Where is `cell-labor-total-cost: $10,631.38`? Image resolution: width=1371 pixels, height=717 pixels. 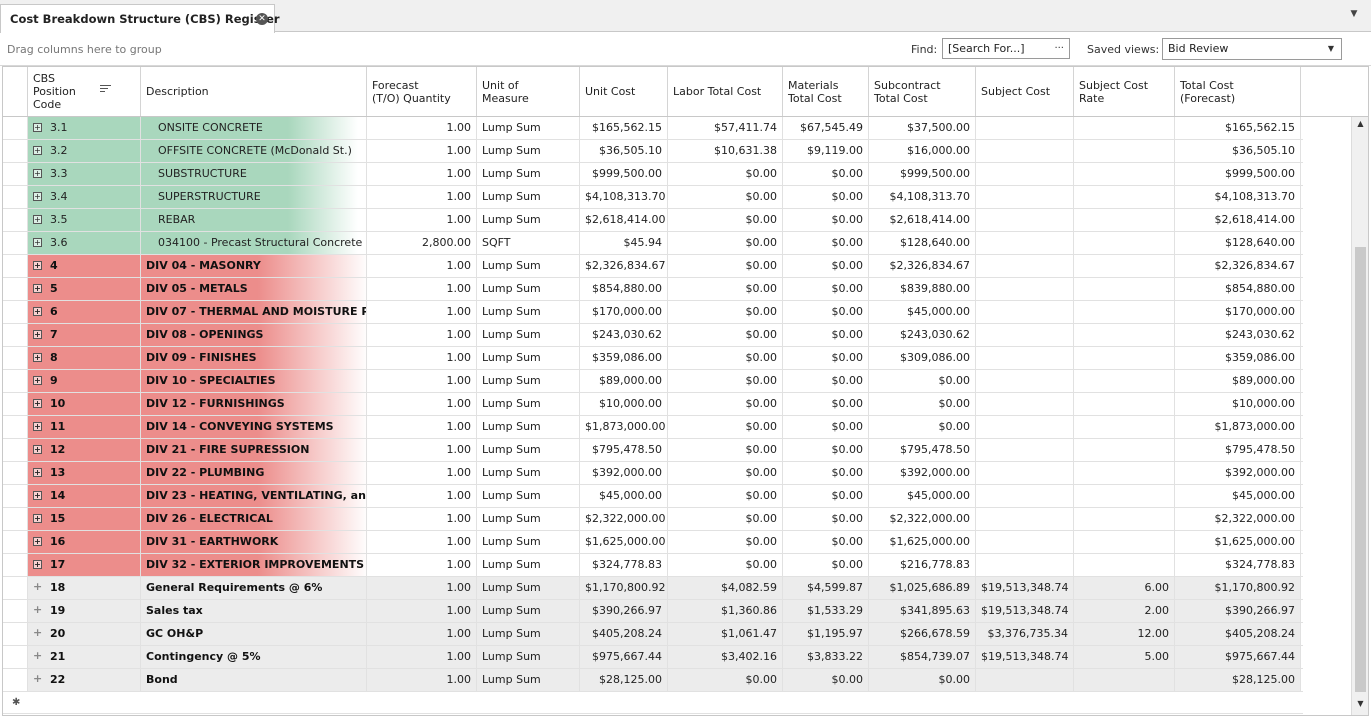
cell-labor-total-cost: $10,631.38 is located at coordinates (725, 151).